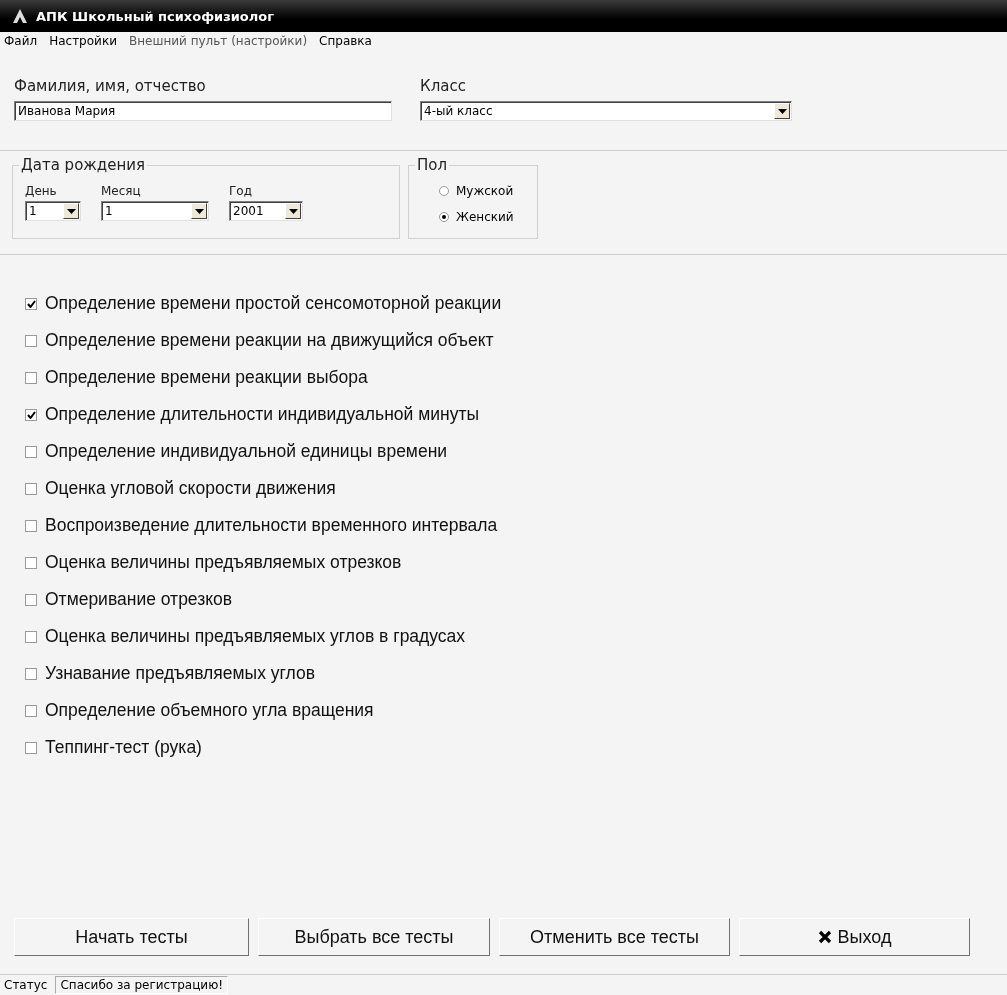 The width and height of the screenshot is (1007, 995). I want to click on test-label: Оценка величины предъявляемых отрезков, so click(223, 562).